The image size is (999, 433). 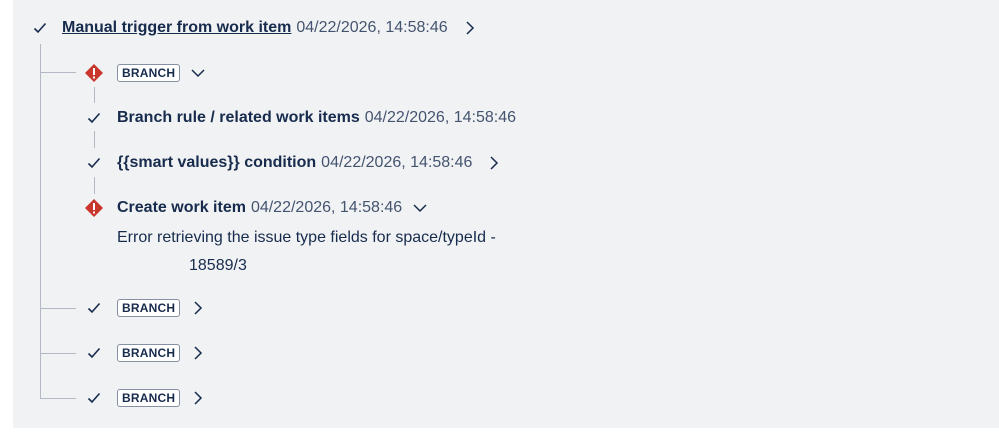 I want to click on trigger-title-link: Manual trigger from work item, so click(x=176, y=28).